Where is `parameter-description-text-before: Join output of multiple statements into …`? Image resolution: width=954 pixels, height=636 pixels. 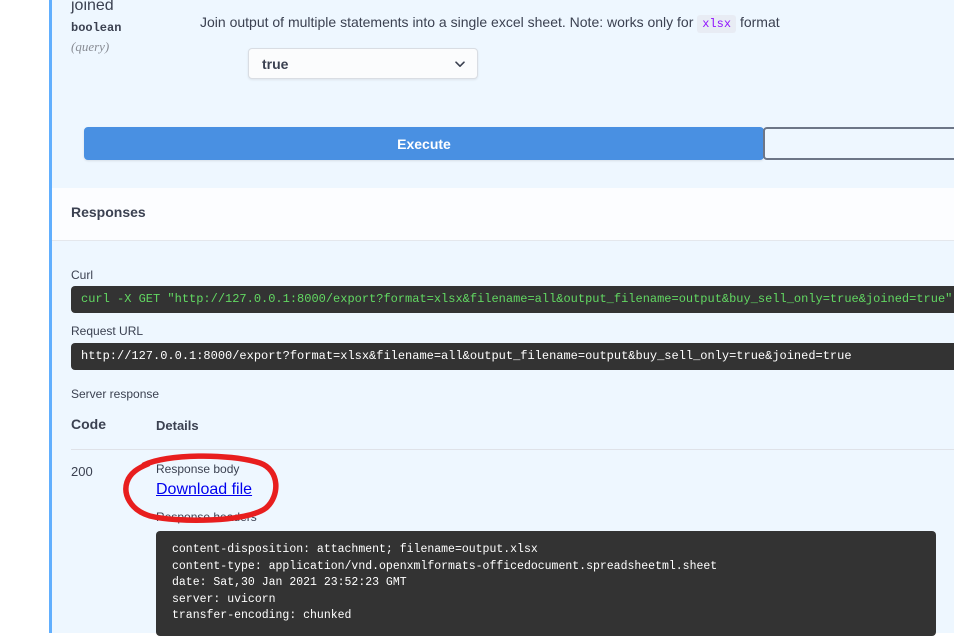
parameter-description-text-before: Join output of multiple statements into … is located at coordinates (447, 22).